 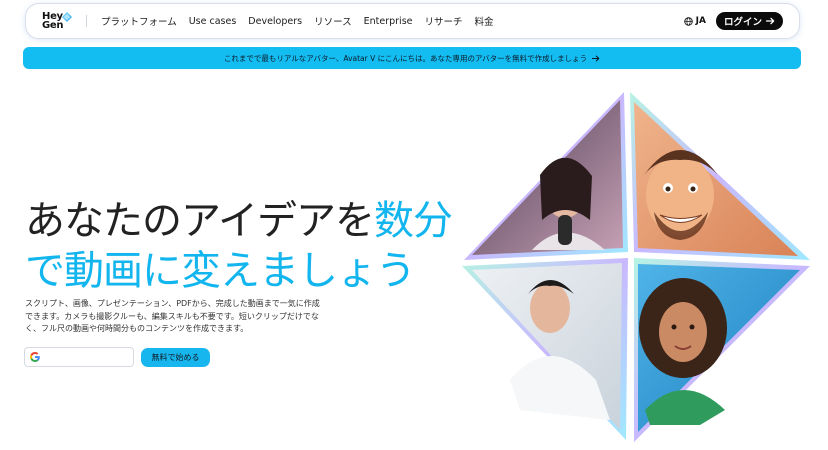 I want to click on google-signin-button, so click(x=79, y=357).